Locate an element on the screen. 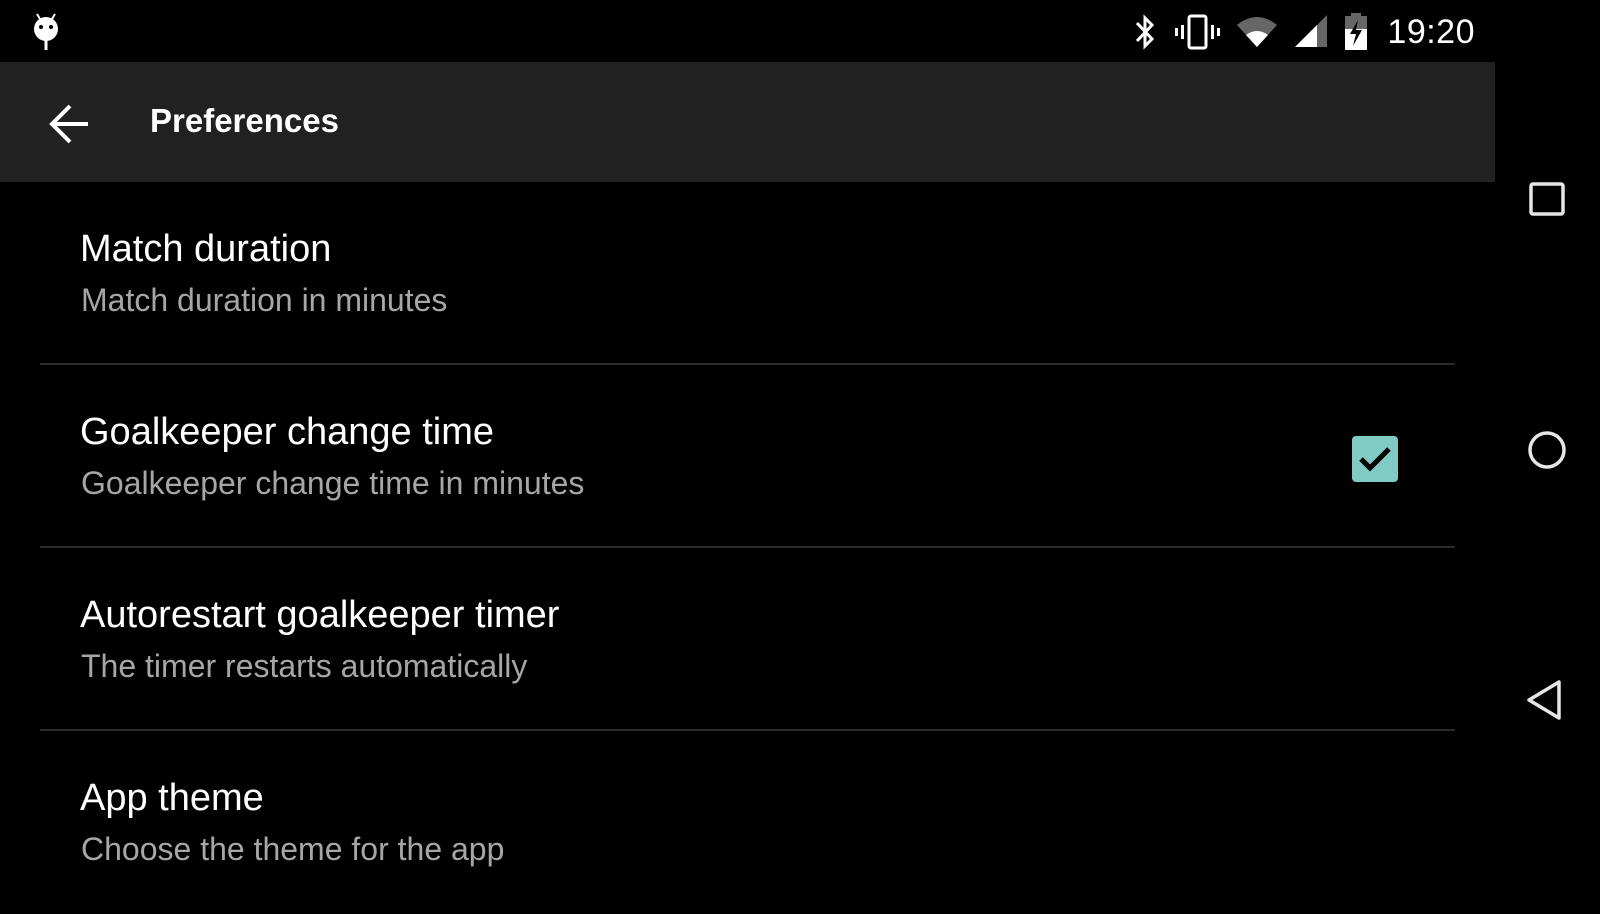 Image resolution: width=1600 pixels, height=914 pixels. recents-icon is located at coordinates (1547, 199).